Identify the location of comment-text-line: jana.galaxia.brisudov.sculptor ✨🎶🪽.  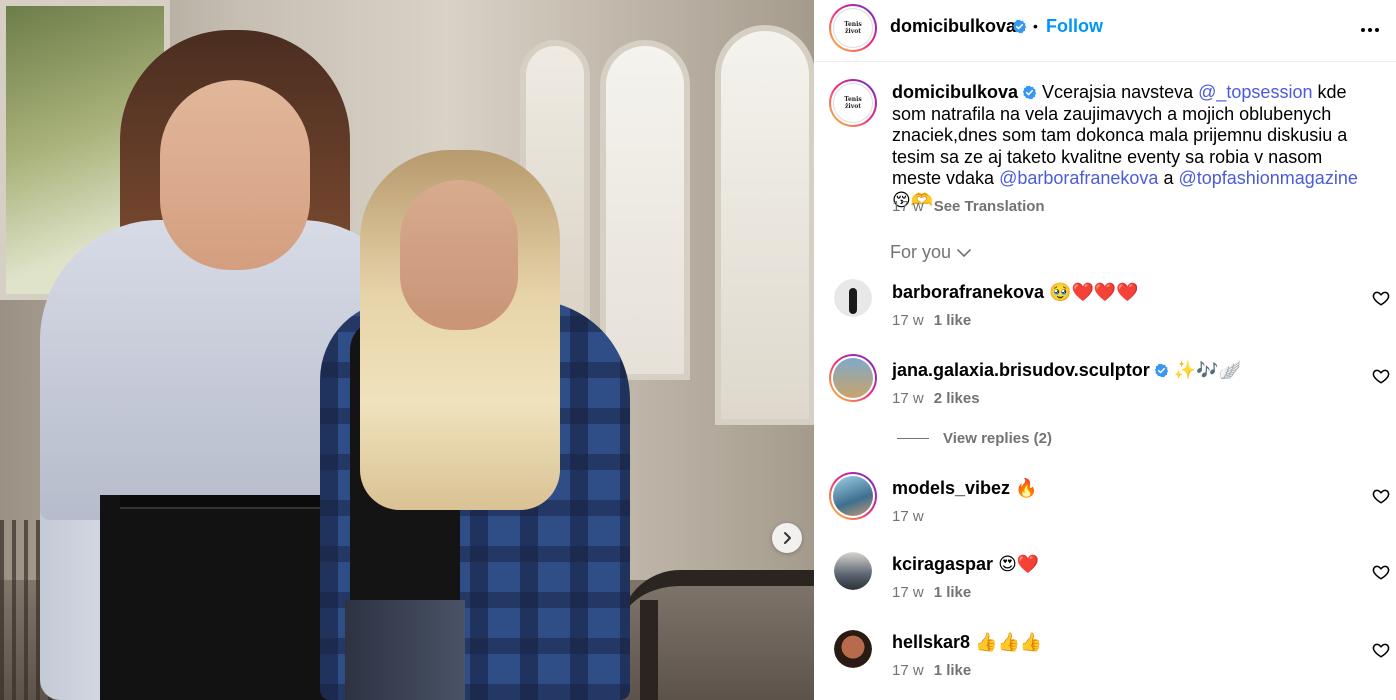
(1066, 370).